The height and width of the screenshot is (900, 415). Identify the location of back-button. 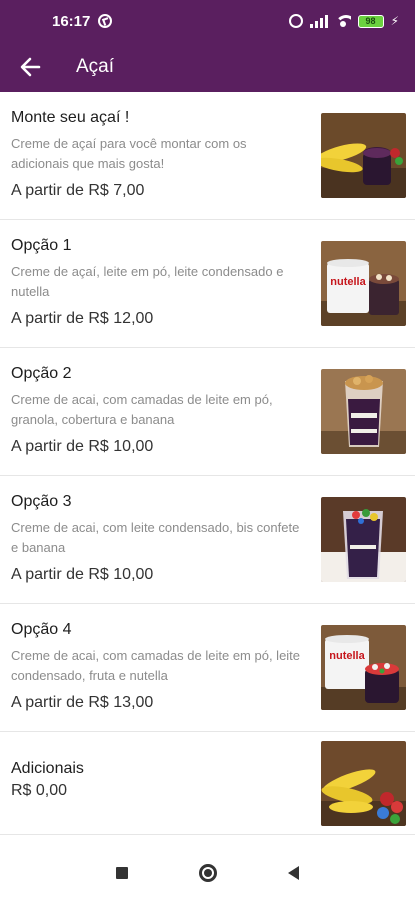
(30, 67).